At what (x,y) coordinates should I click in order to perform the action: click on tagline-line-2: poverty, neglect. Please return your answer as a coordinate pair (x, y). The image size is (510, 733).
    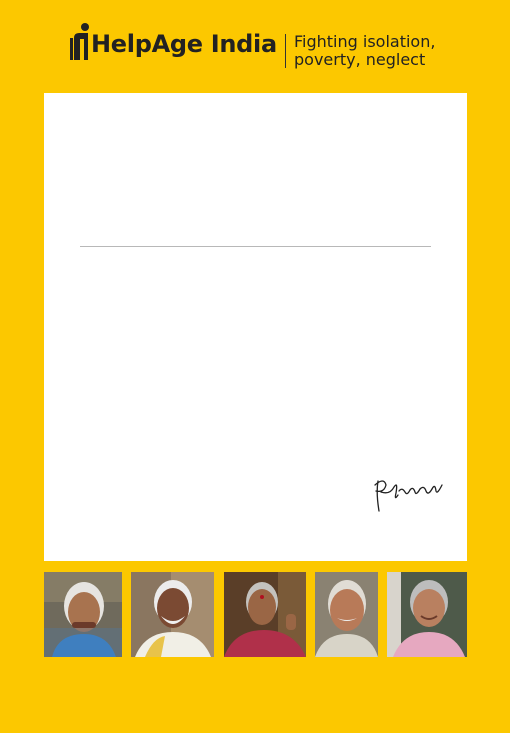
    Looking at the image, I should click on (360, 59).